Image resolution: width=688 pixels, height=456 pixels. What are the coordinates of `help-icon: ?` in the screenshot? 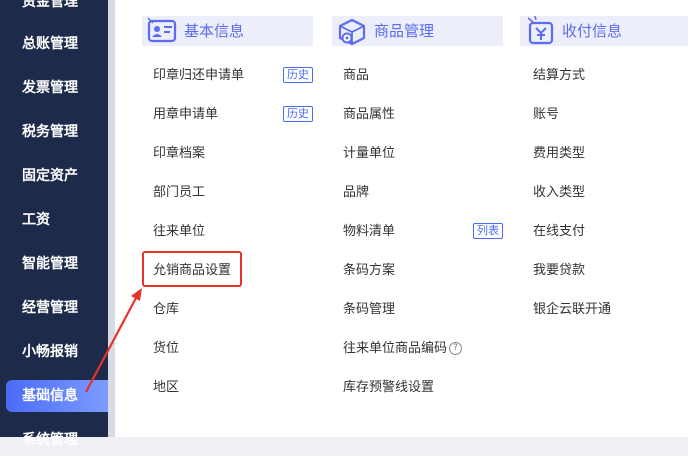 It's located at (456, 348).